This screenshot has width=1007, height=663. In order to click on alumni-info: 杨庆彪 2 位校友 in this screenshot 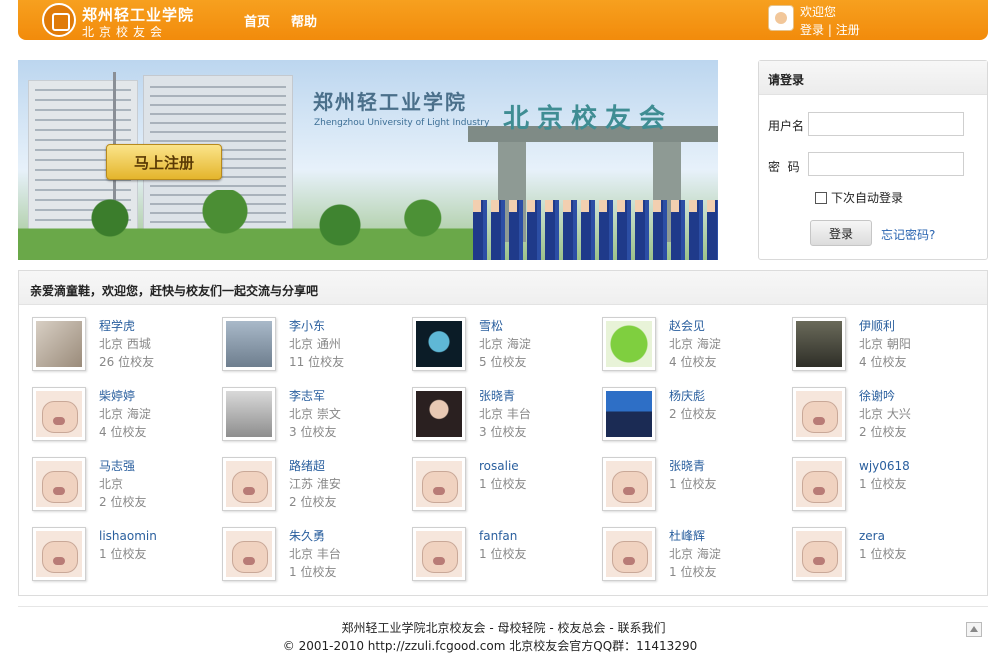, I will do `click(692, 405)`.